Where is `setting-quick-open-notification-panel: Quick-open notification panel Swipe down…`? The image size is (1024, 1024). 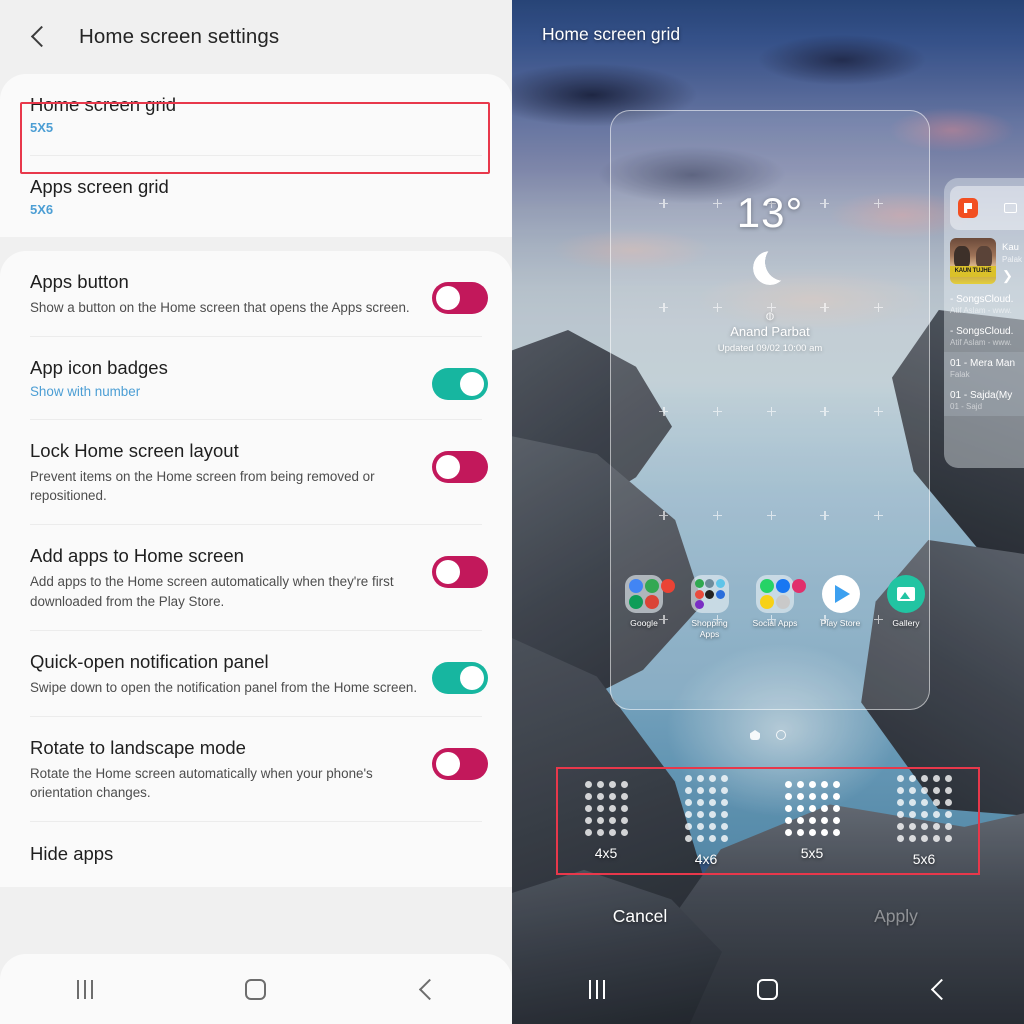
setting-quick-open-notification-panel: Quick-open notification panel Swipe down… is located at coordinates (256, 673).